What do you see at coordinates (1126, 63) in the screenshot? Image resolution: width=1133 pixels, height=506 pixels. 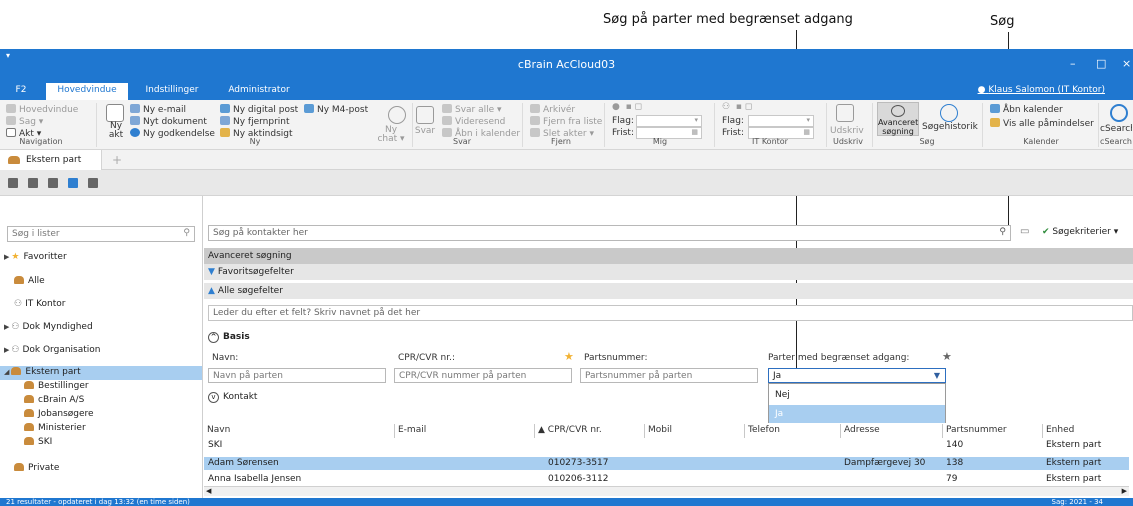 I see `close-icon: ×` at bounding box center [1126, 63].